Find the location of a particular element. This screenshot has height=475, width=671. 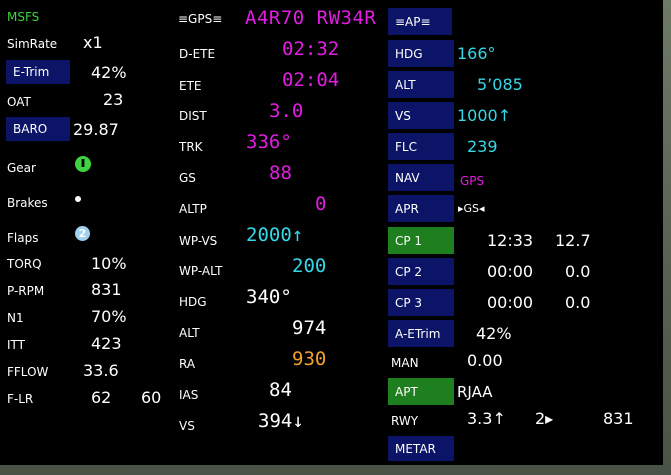

flaps-position-icon: 2 is located at coordinates (82, 233).